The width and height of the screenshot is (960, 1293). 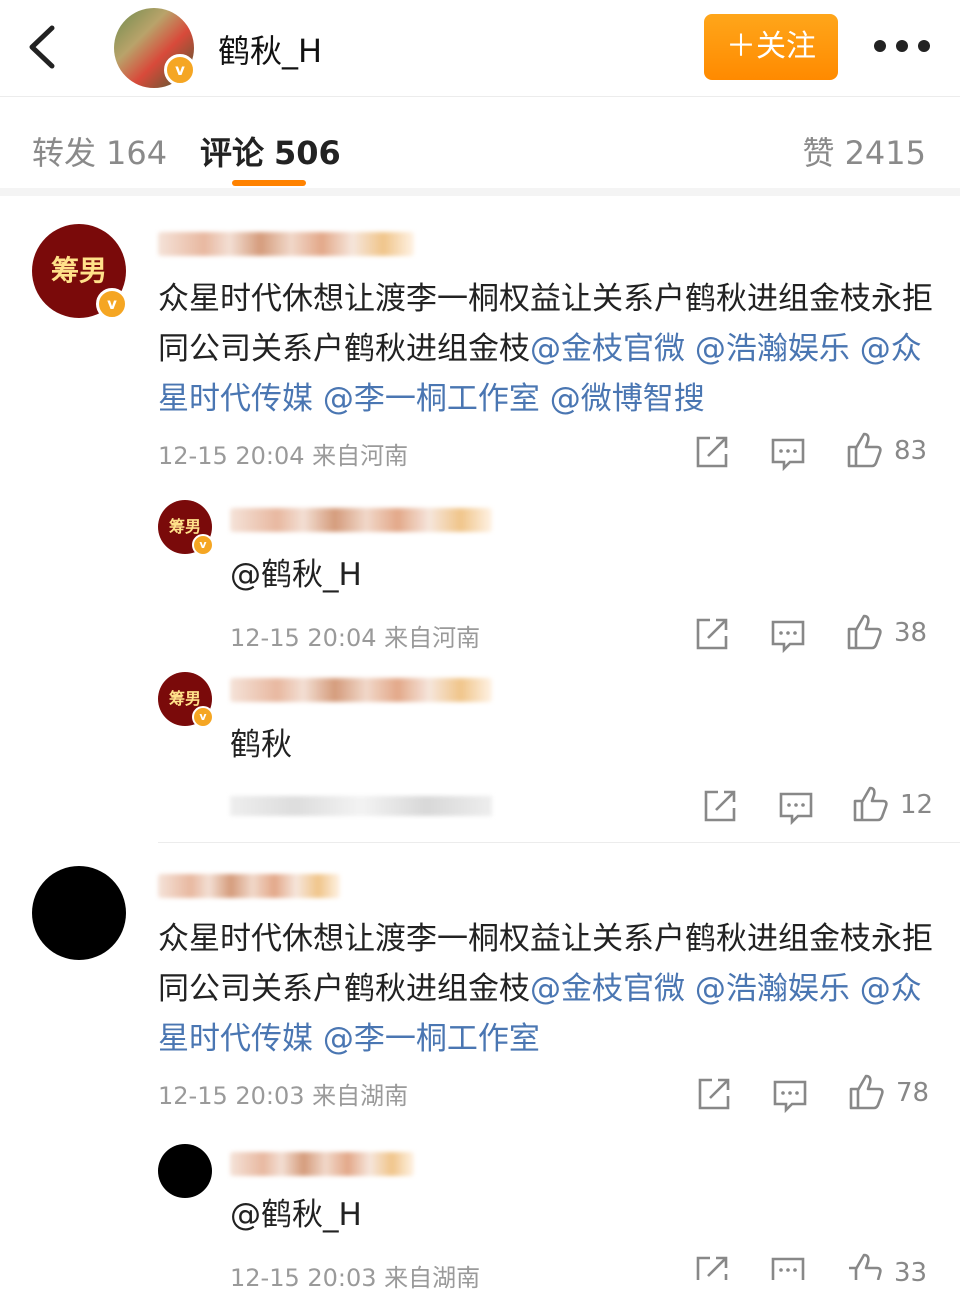 What do you see at coordinates (627, 399) in the screenshot?
I see `mention-link: @微博智搜` at bounding box center [627, 399].